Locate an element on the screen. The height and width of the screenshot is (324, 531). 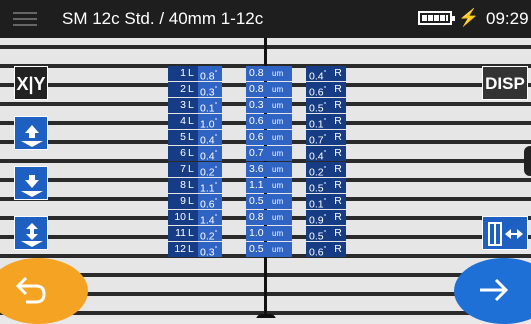
clock: 09:29 is located at coordinates (507, 18).